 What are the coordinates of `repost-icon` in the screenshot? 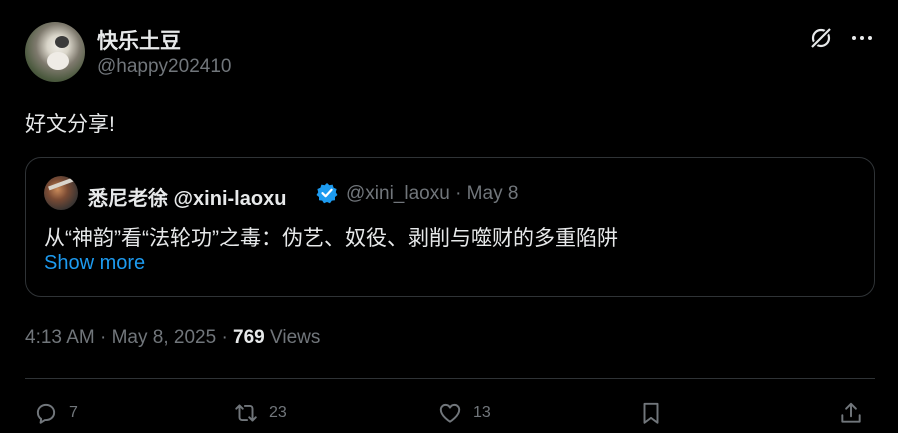 It's located at (246, 413).